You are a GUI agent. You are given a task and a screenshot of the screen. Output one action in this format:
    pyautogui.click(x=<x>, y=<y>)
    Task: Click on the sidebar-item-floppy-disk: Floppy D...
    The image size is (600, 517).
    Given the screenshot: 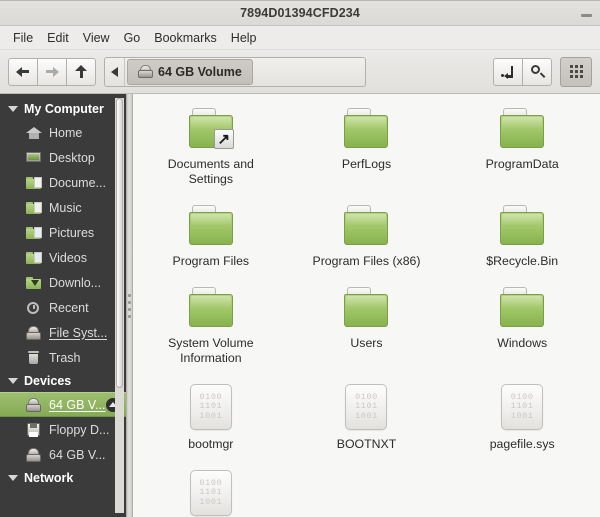 What is the action you would take?
    pyautogui.click(x=63, y=429)
    